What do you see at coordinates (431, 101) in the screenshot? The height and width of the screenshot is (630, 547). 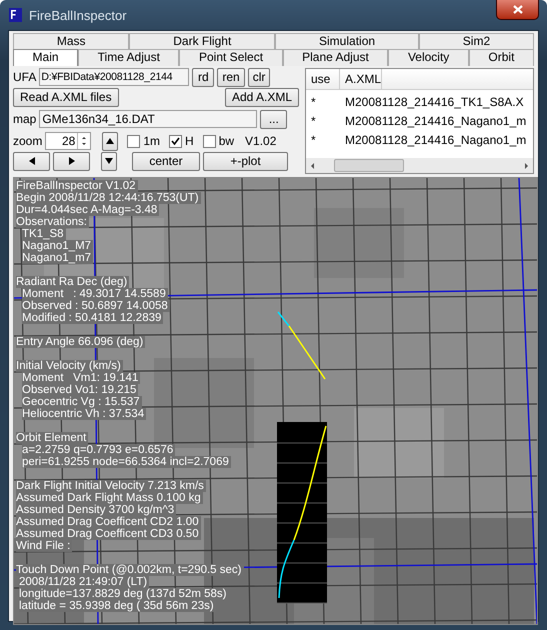 I see `file-name-item: M20081128_214416_TK1_S8A.X` at bounding box center [431, 101].